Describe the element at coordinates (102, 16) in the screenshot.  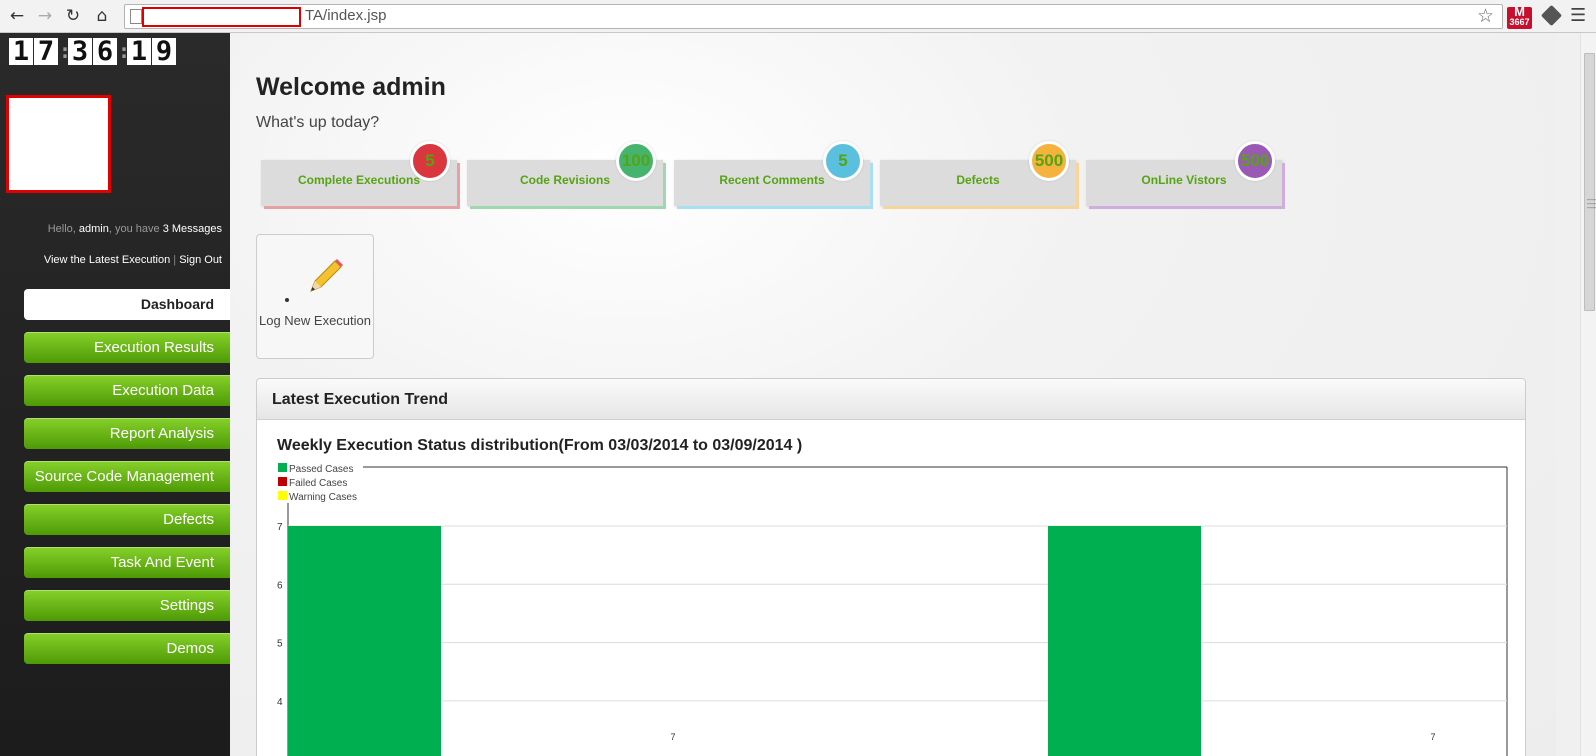
I see `home-icon: ⌂` at that location.